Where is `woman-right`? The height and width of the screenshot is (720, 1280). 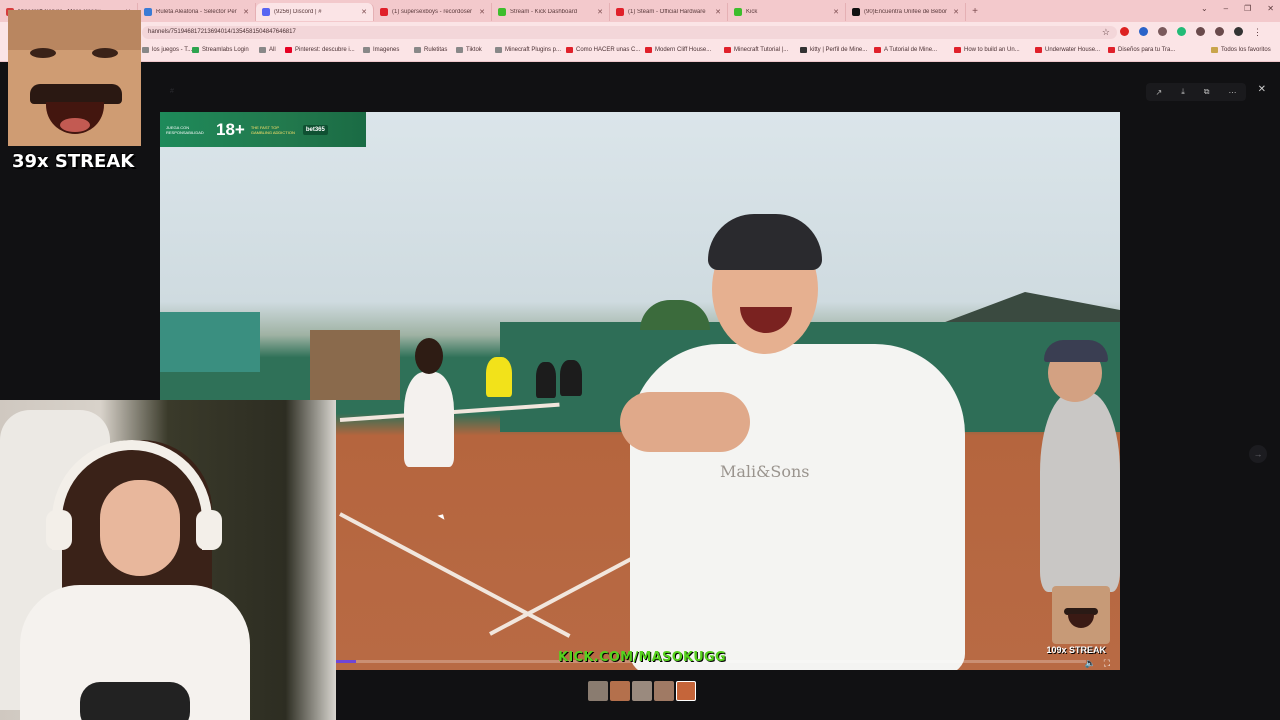
woman-right is located at coordinates (1080, 492).